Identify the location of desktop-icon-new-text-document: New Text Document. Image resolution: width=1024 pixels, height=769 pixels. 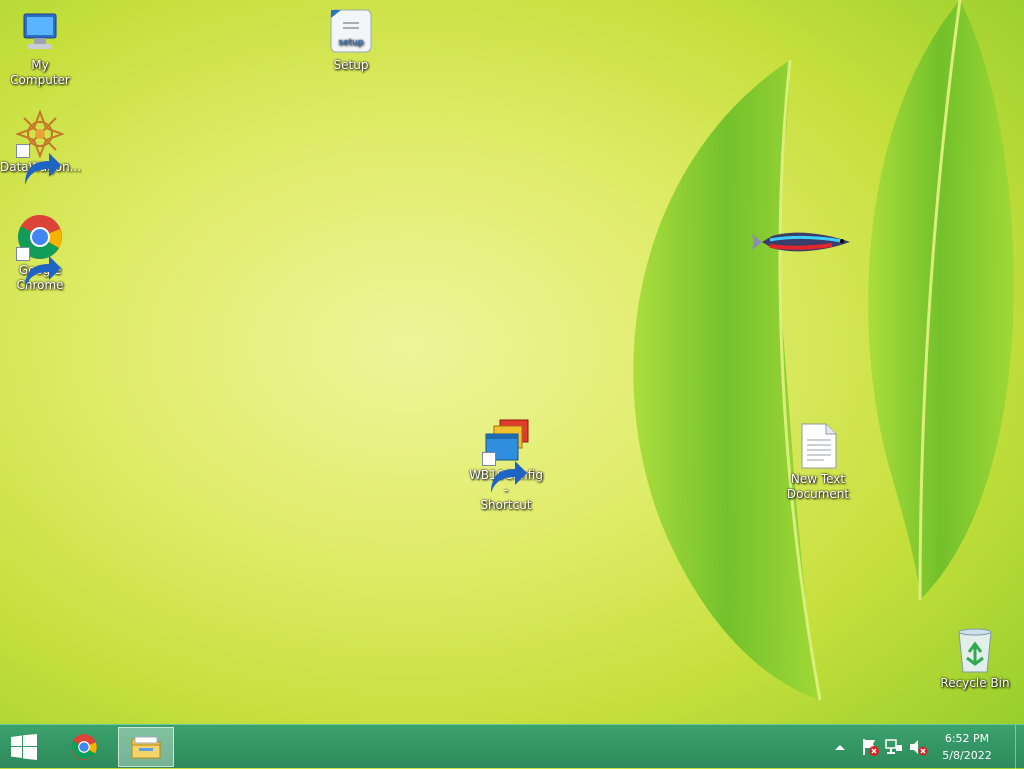
(818, 462).